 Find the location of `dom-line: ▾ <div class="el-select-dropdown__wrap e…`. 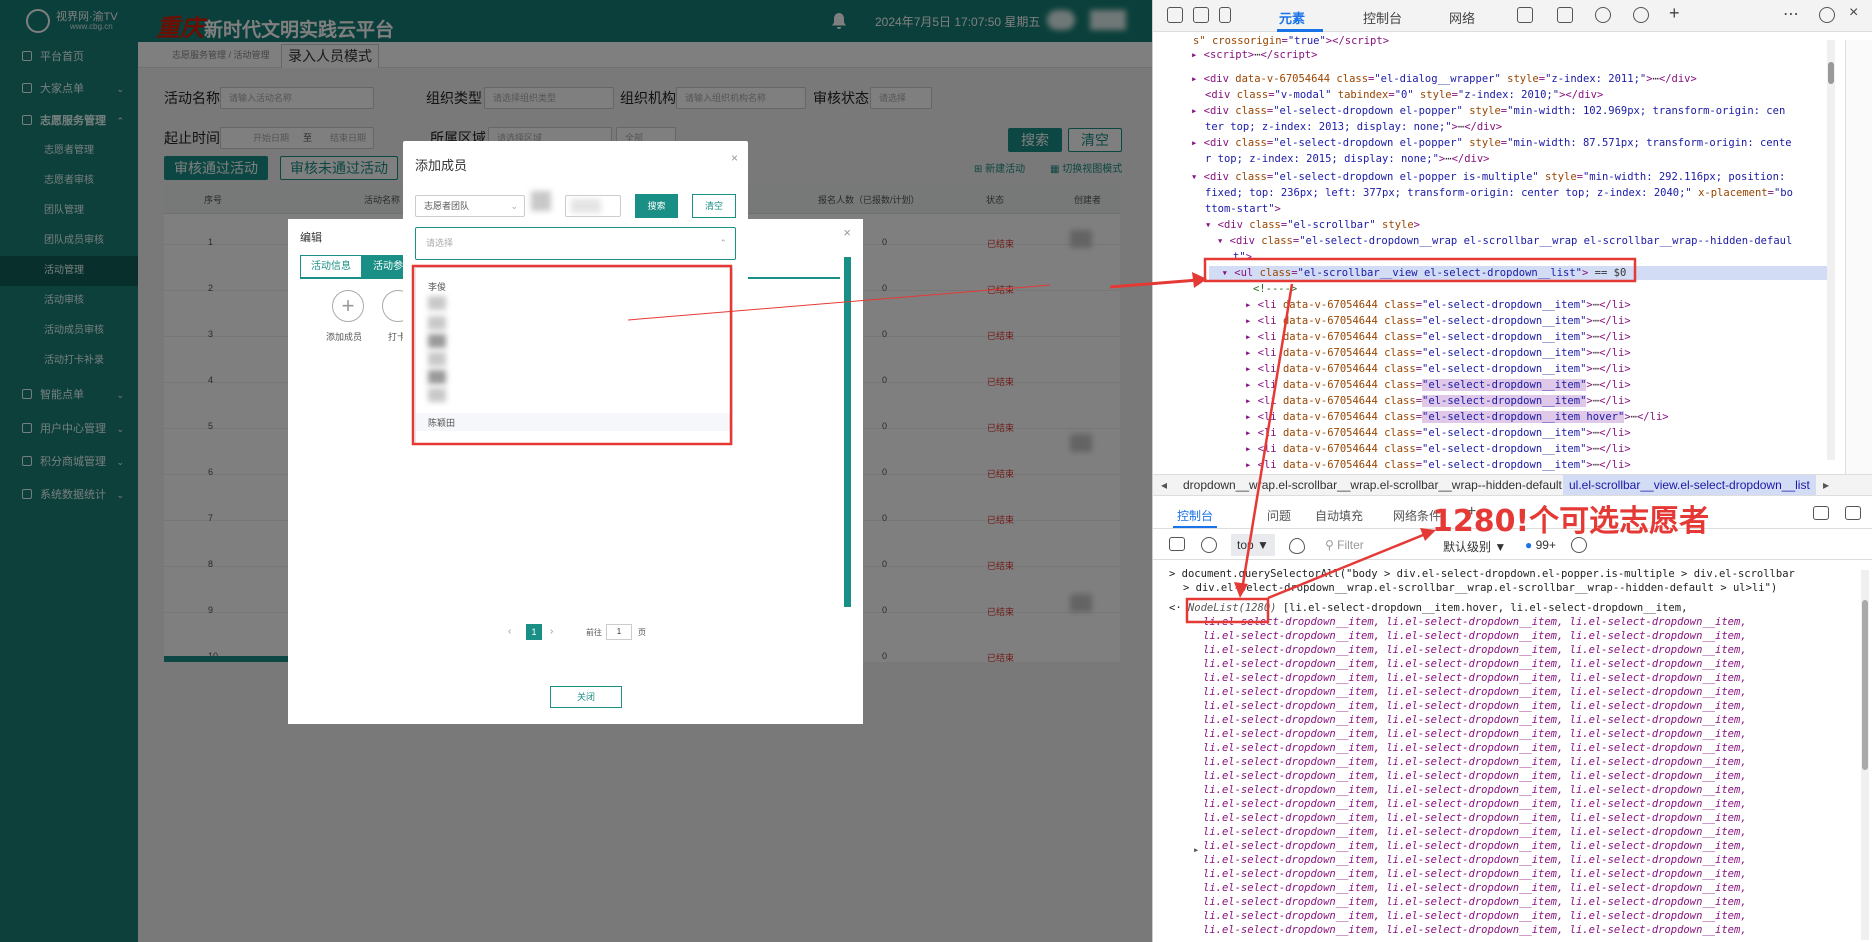

dom-line: ▾ <div class="el-select-dropdown__wrap e… is located at coordinates (1504, 241).